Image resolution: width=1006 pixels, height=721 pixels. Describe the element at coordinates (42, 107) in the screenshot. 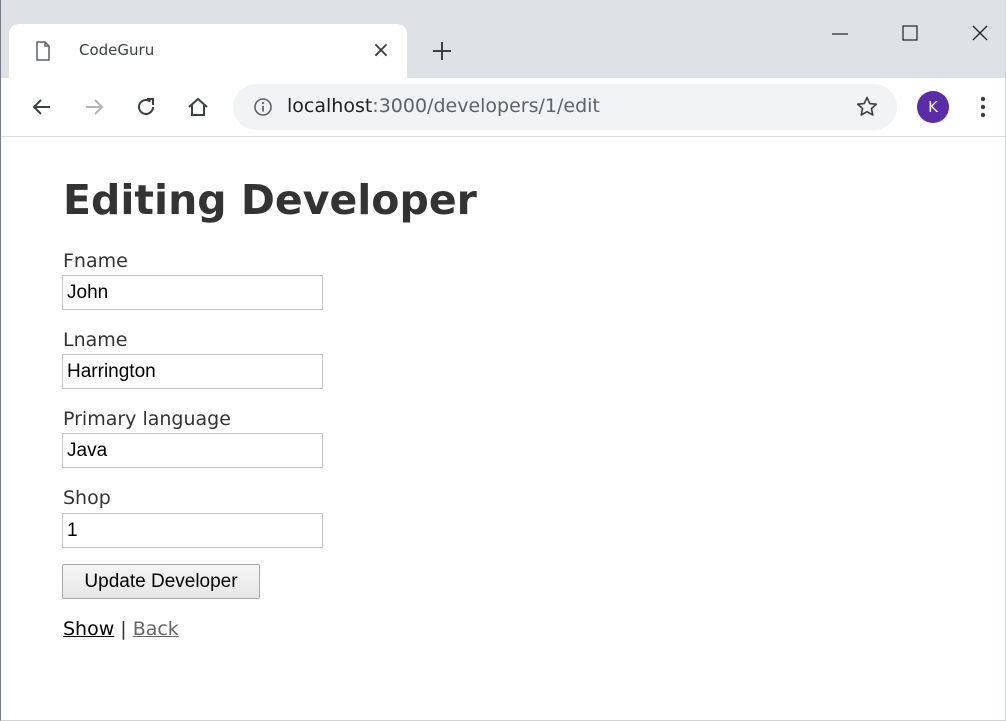

I see `back-arrow-icon` at that location.